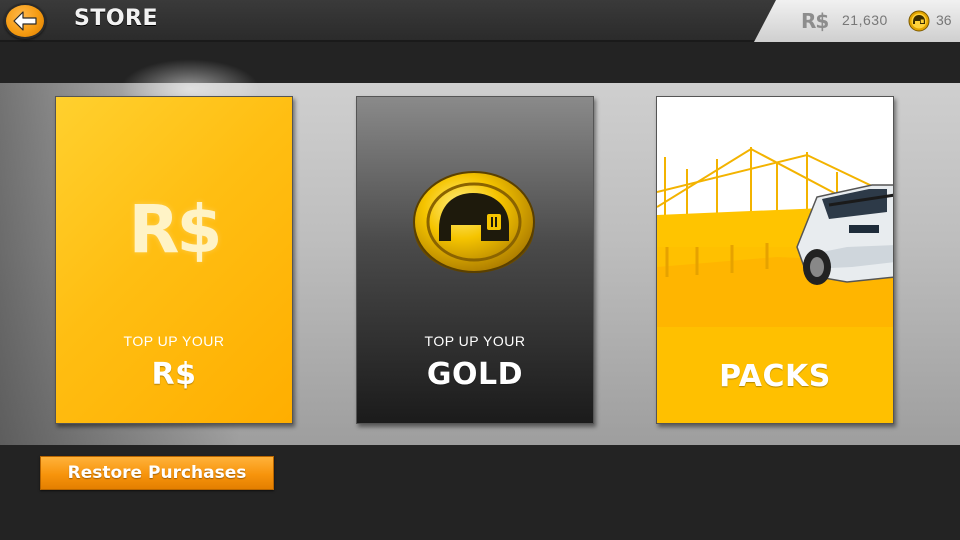 This screenshot has height=540, width=960. I want to click on rs-balance: 21,630, so click(865, 20).